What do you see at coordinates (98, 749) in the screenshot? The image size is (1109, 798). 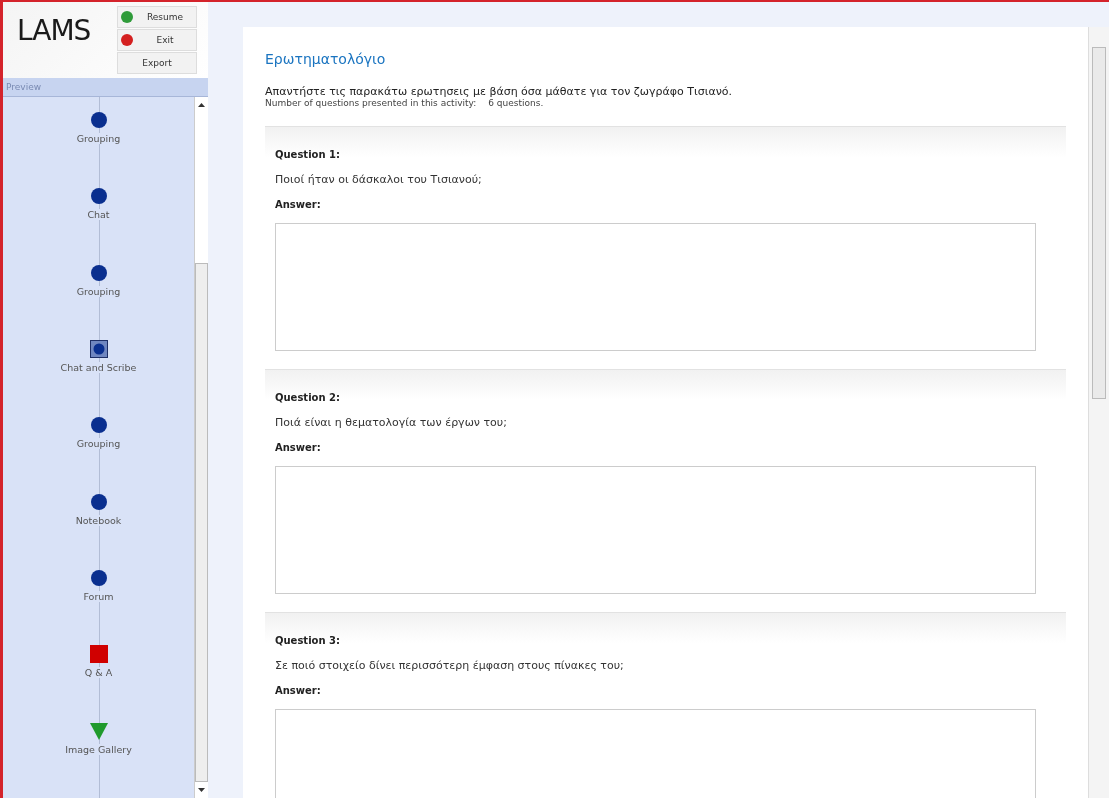 I see `activity-label: Image Gallery` at bounding box center [98, 749].